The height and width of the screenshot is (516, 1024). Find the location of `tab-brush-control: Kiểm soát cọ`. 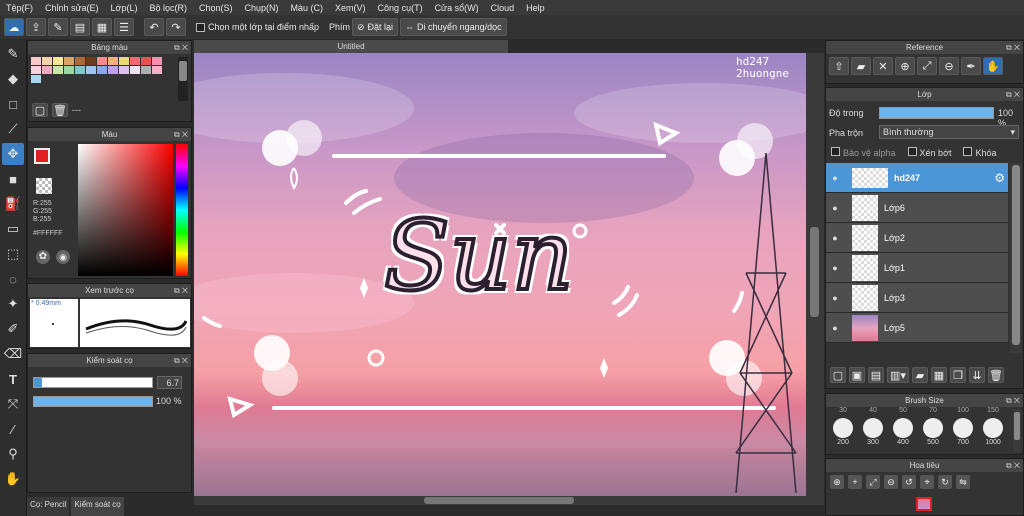

tab-brush-control: Kiểm soát cọ is located at coordinates (97, 506).